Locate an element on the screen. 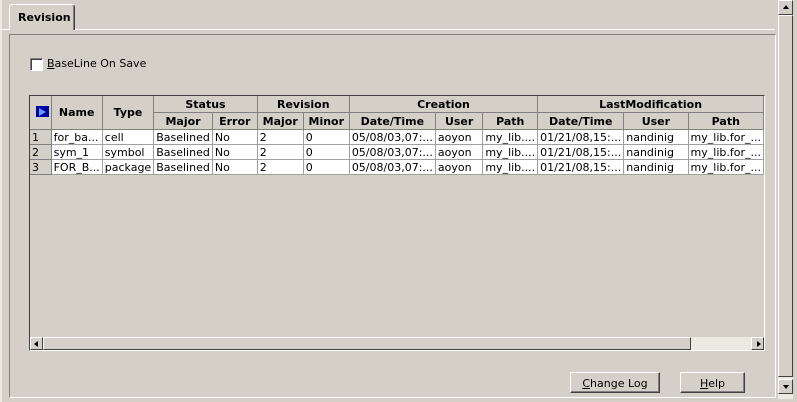 The height and width of the screenshot is (402, 797). row-number: 1 is located at coordinates (41, 137).